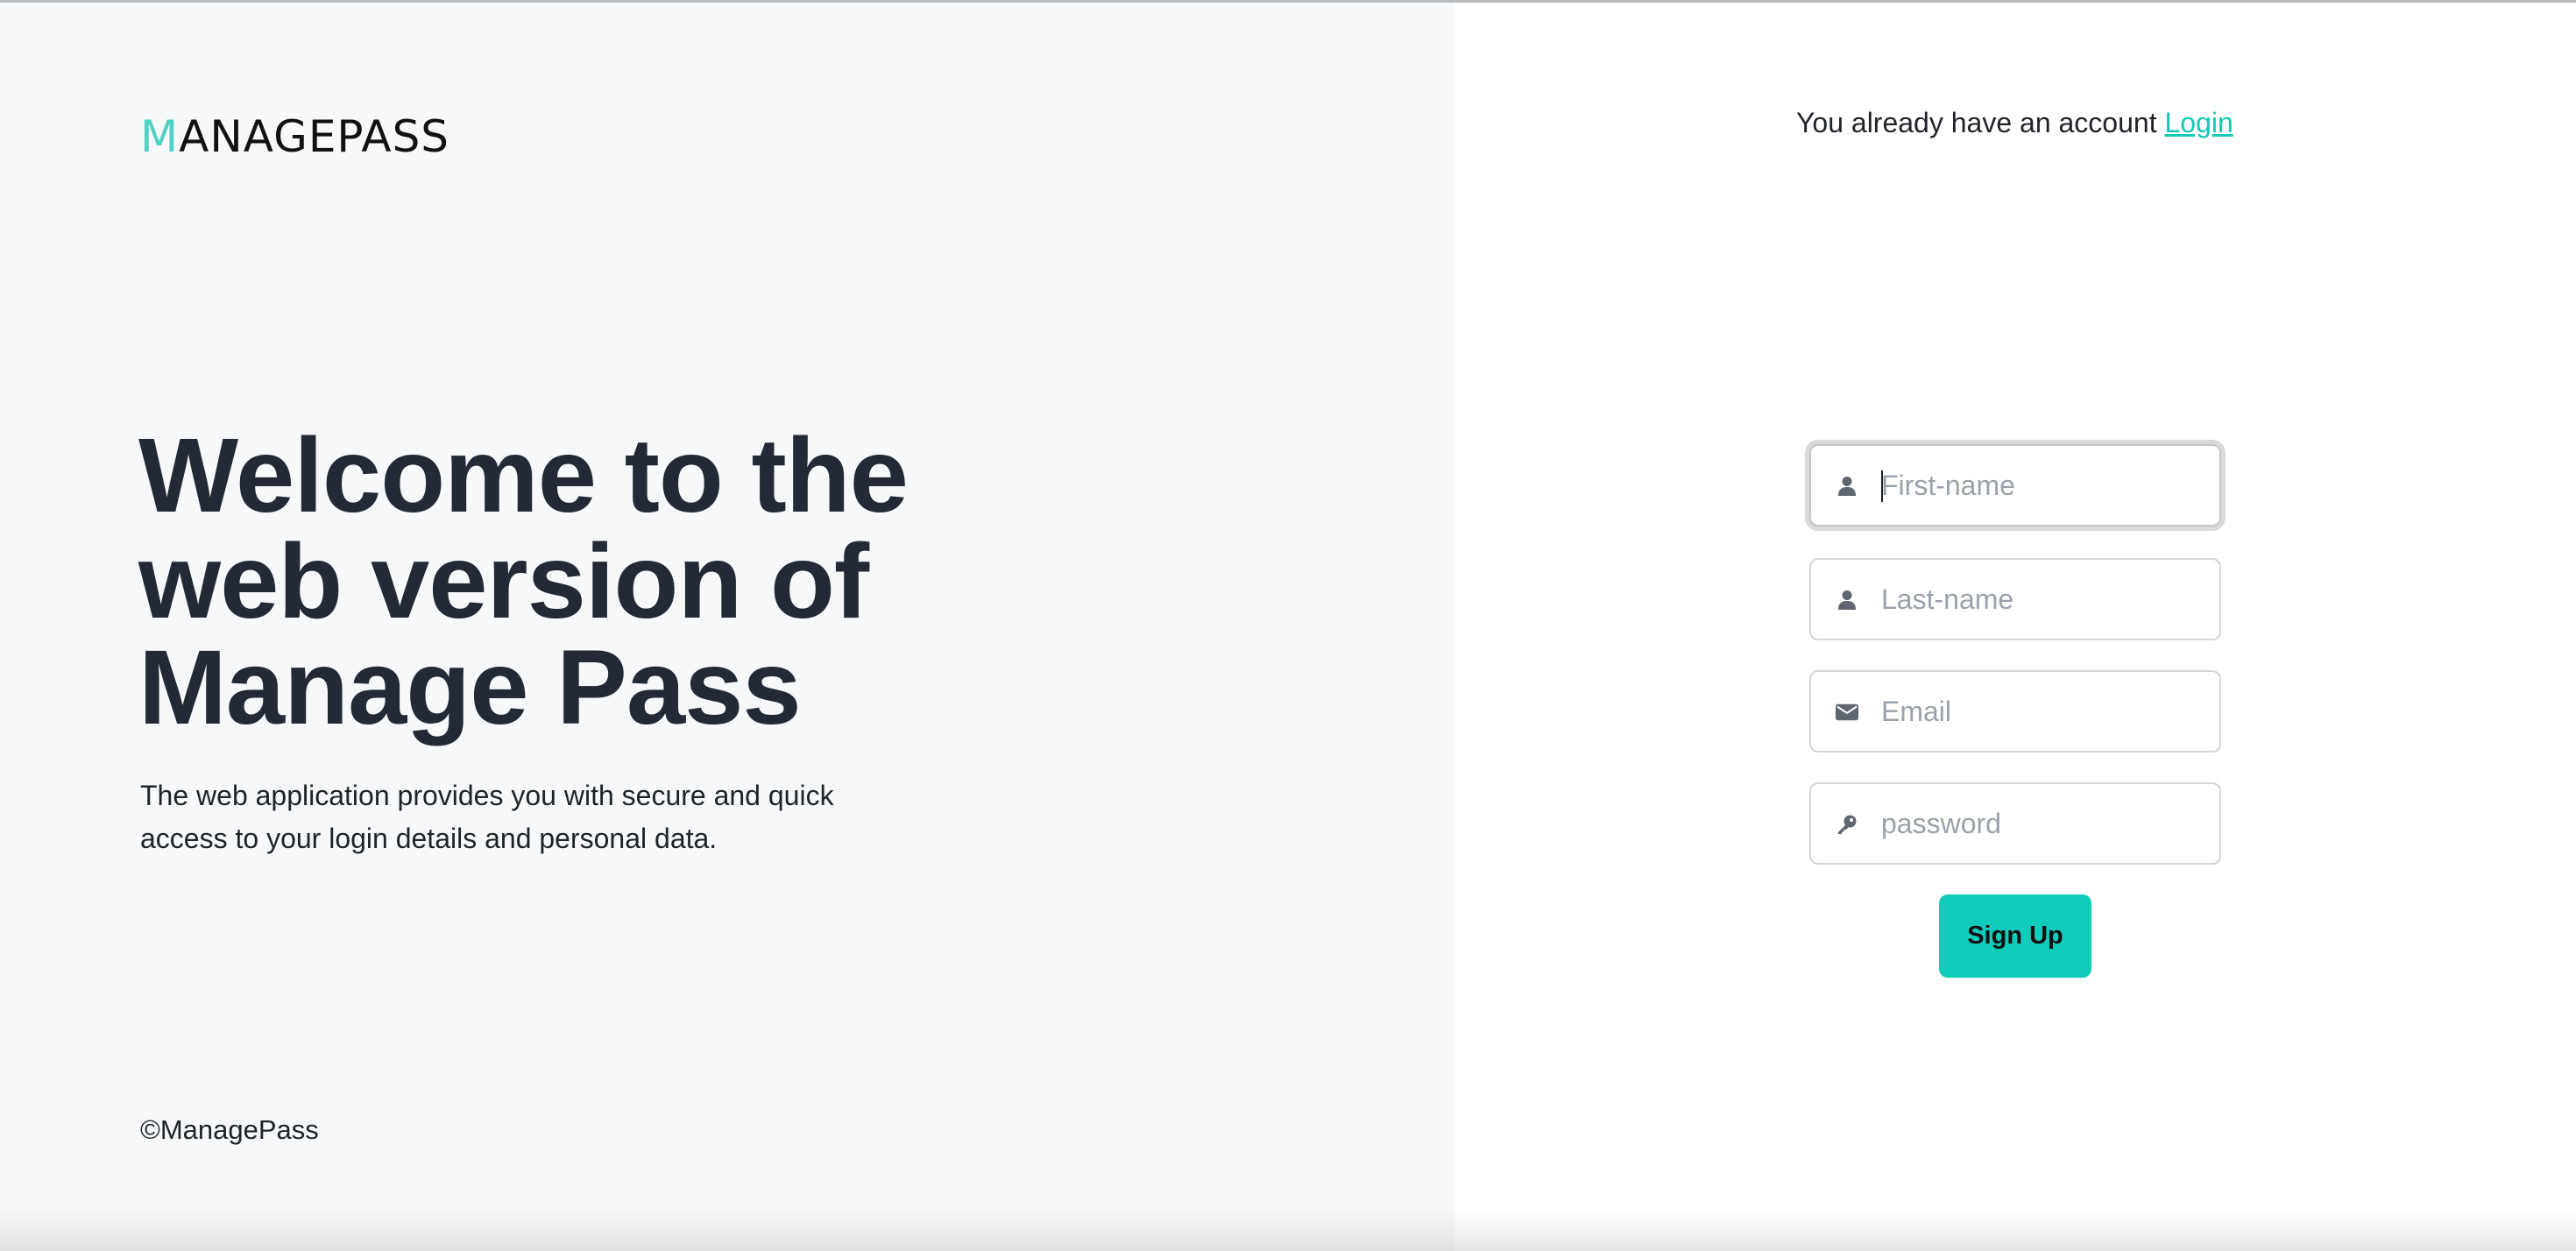 Image resolution: width=2576 pixels, height=1251 pixels. Describe the element at coordinates (2198, 122) in the screenshot. I see `login-link: Login` at that location.